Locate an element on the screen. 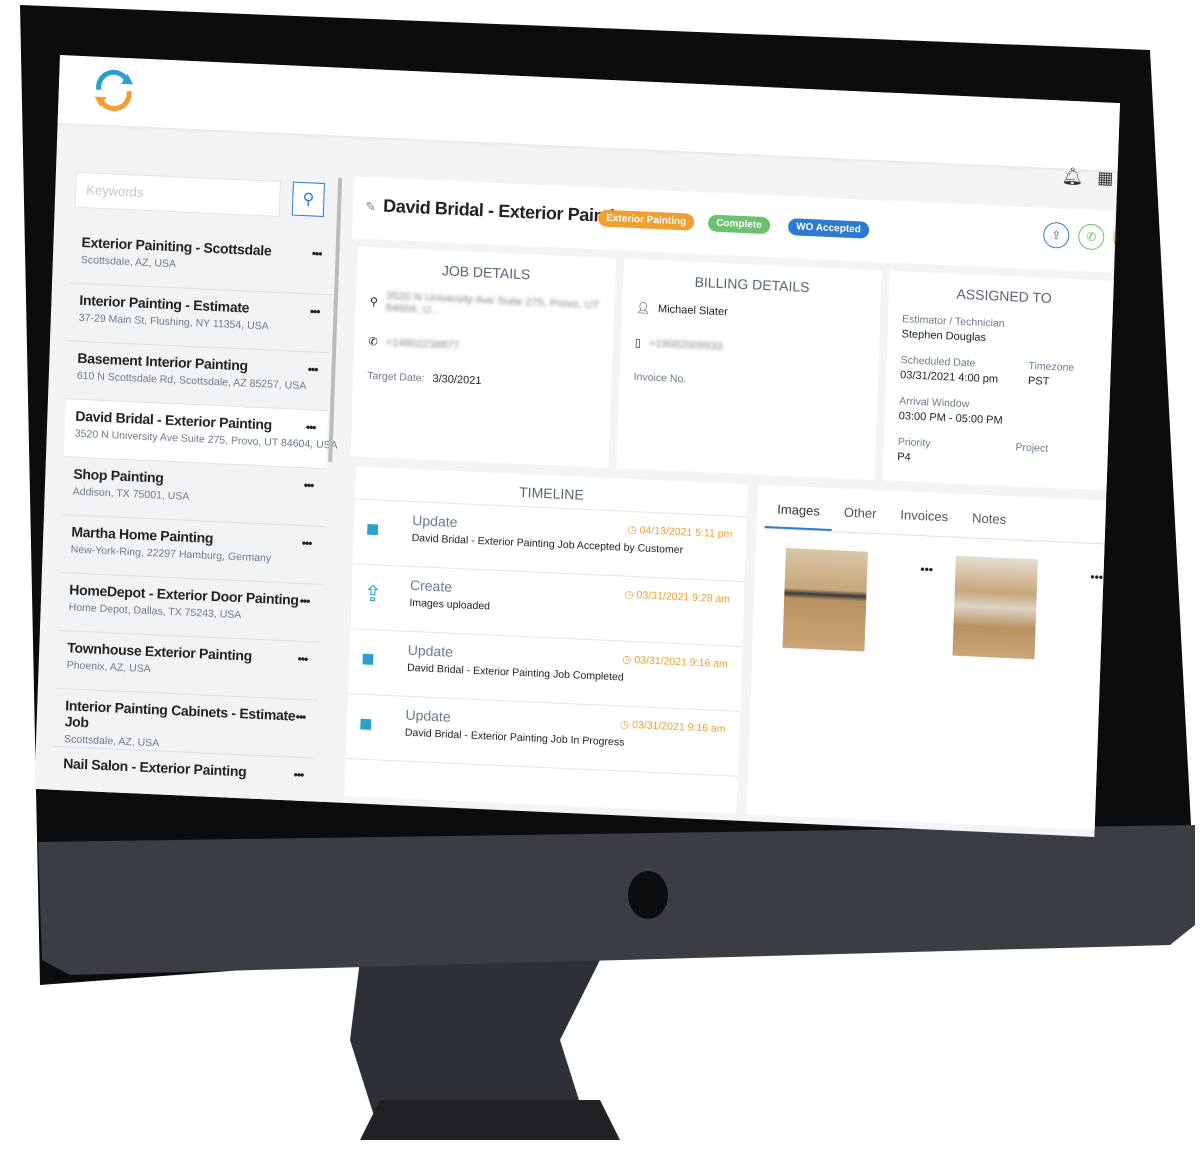 Image resolution: width=1200 pixels, height=1151 pixels. app-logo is located at coordinates (114, 90).